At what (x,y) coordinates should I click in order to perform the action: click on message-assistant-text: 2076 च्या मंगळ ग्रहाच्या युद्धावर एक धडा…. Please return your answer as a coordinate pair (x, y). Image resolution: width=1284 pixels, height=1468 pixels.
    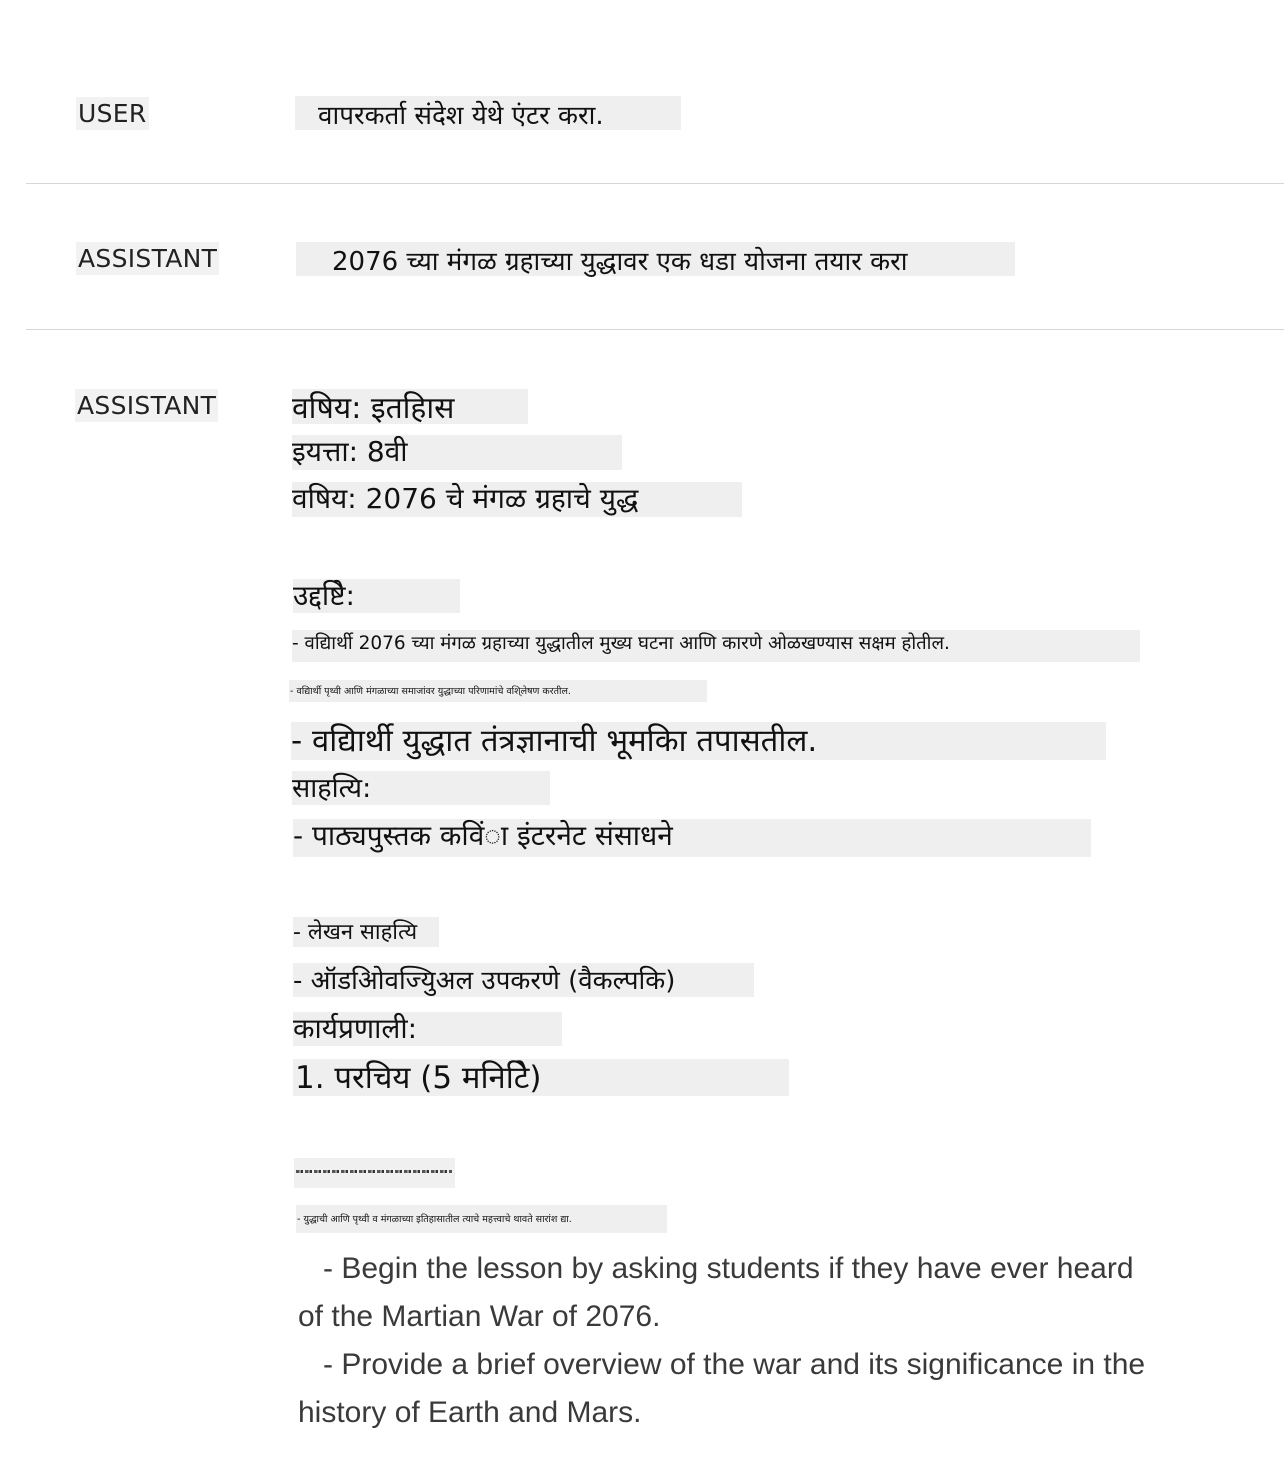
    Looking at the image, I should click on (620, 262).